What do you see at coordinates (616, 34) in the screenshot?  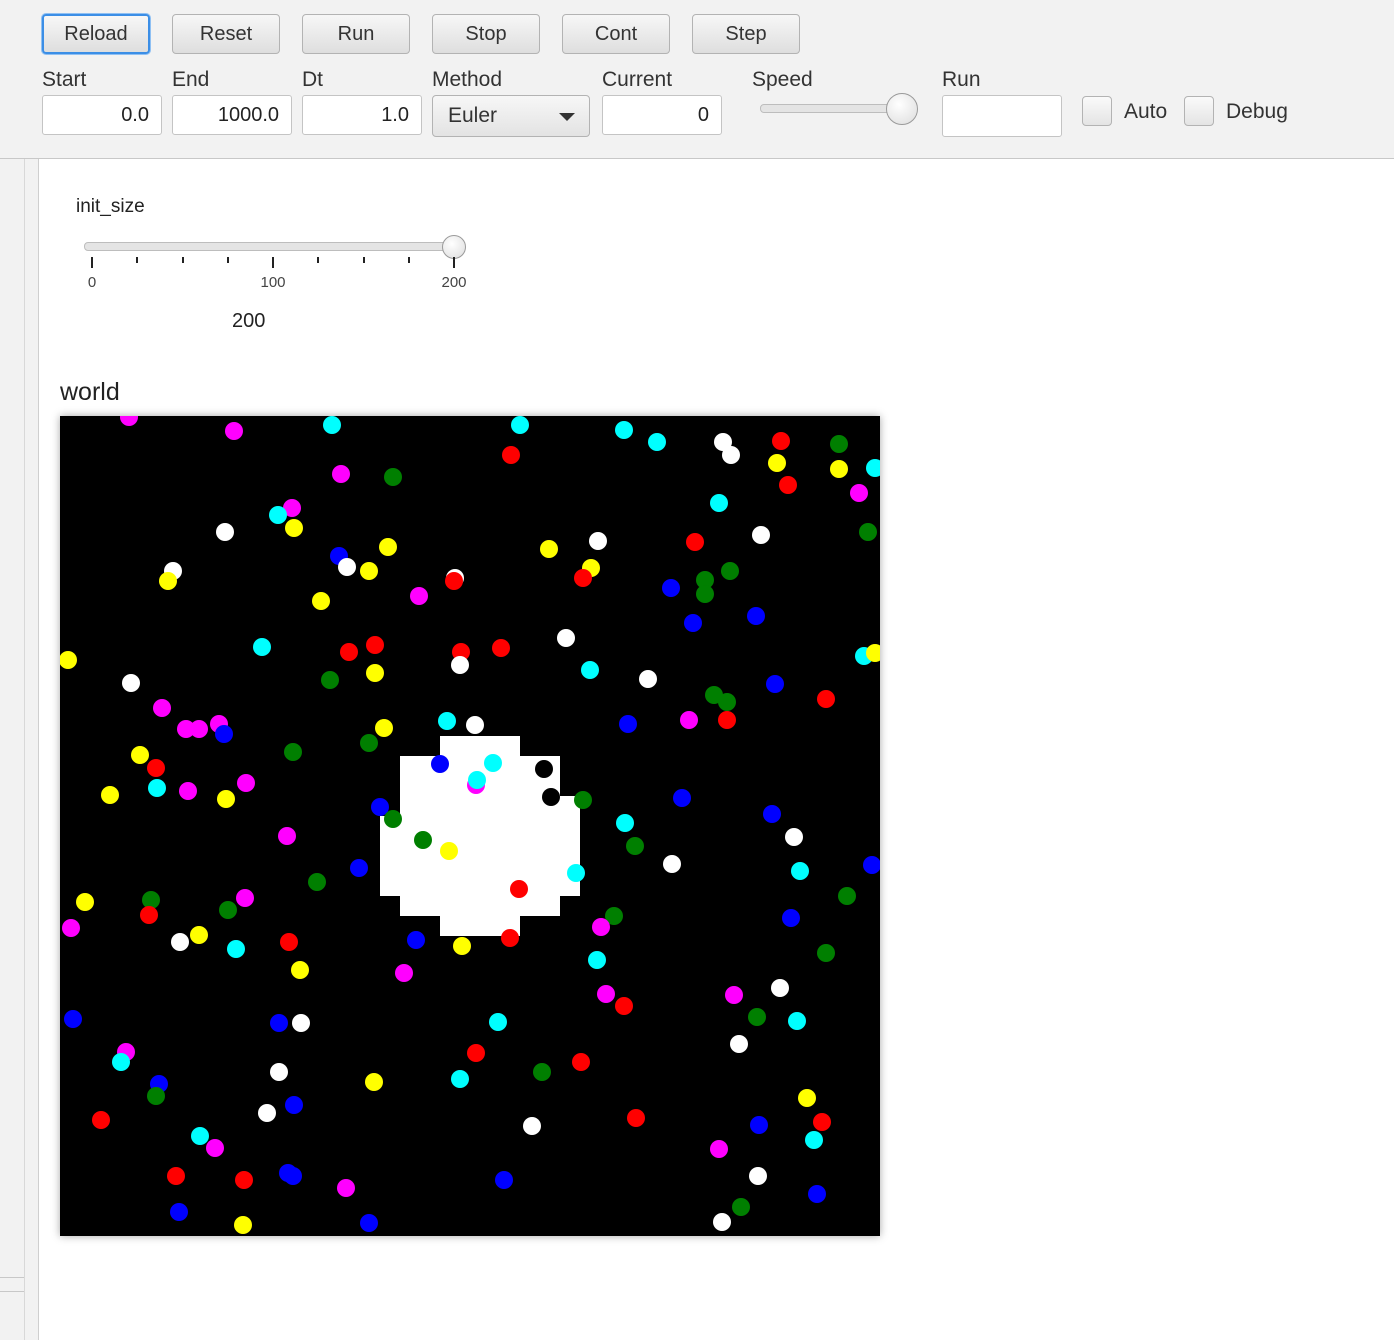 I see `cont-button: Cont` at bounding box center [616, 34].